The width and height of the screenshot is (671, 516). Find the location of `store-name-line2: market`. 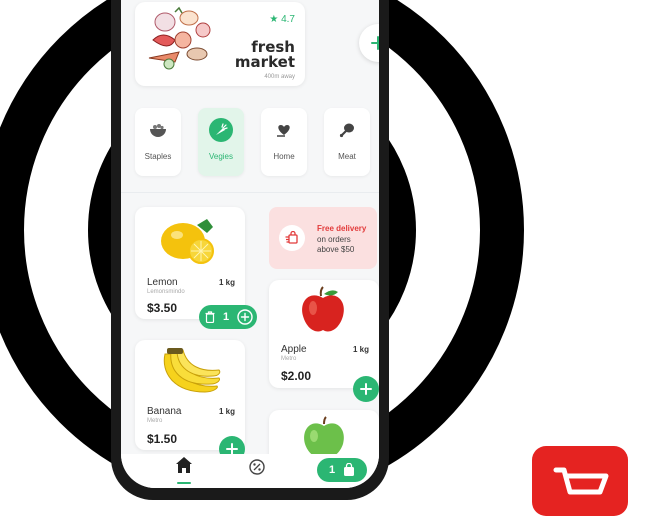

store-name-line2: market is located at coordinates (264, 62).